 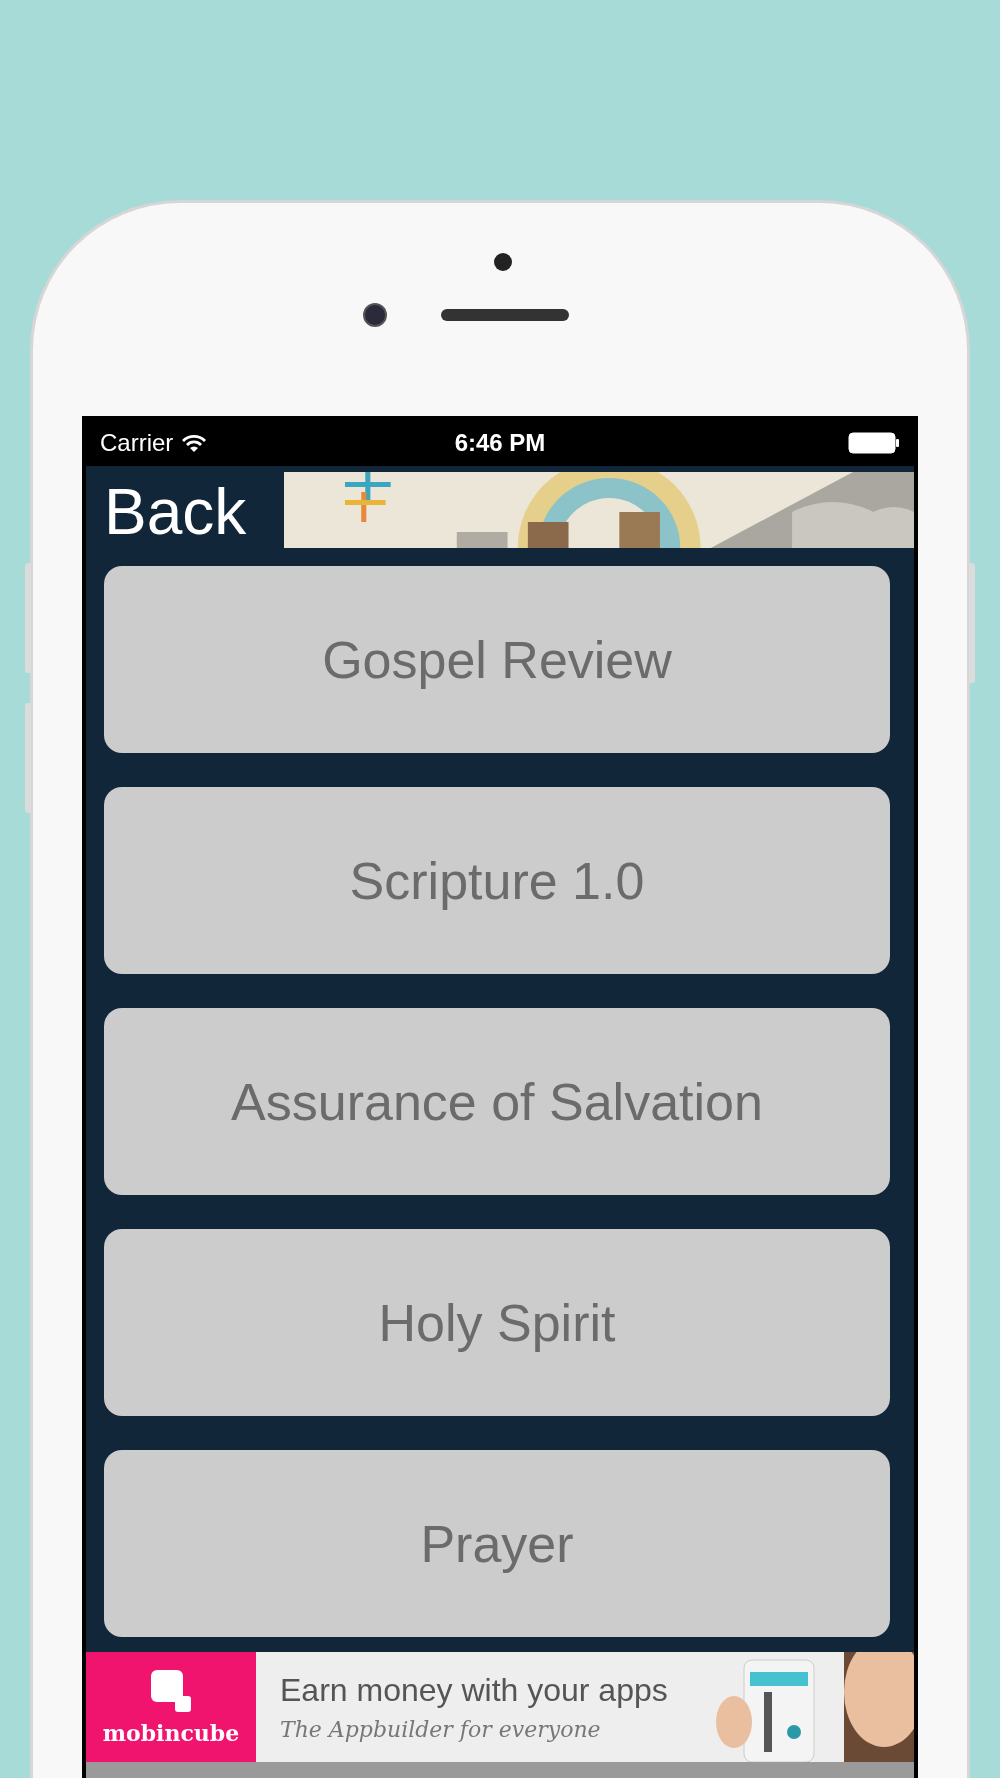 I want to click on cube-logo-icon, so click(x=171, y=1691).